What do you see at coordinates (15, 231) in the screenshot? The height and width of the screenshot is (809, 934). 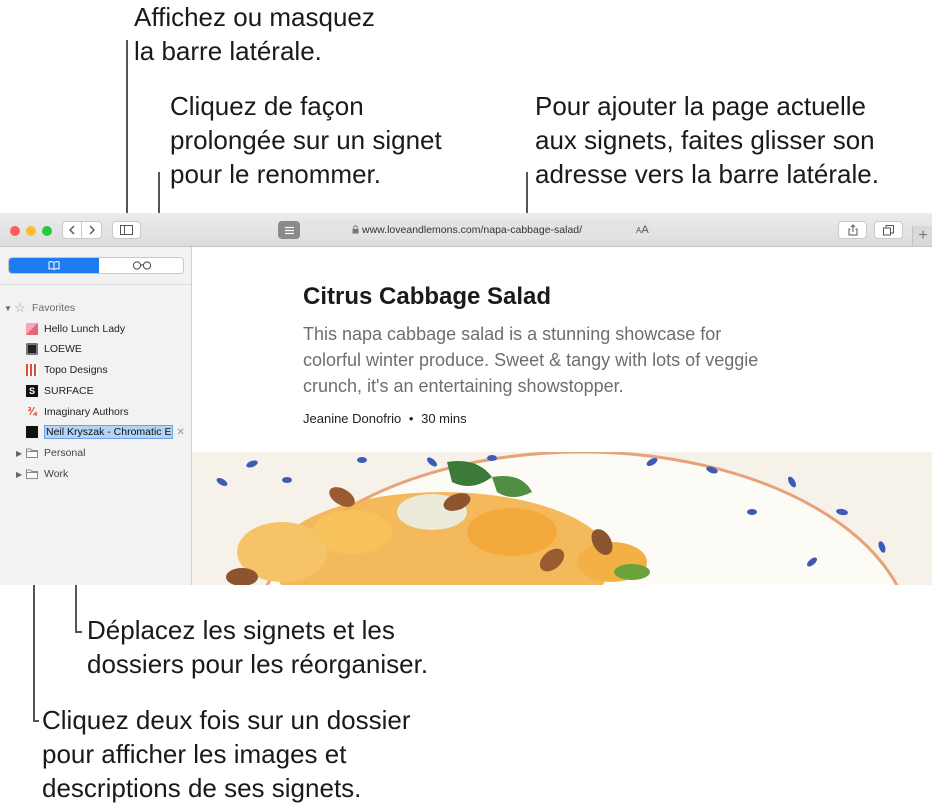 I see `close-window-button` at bounding box center [15, 231].